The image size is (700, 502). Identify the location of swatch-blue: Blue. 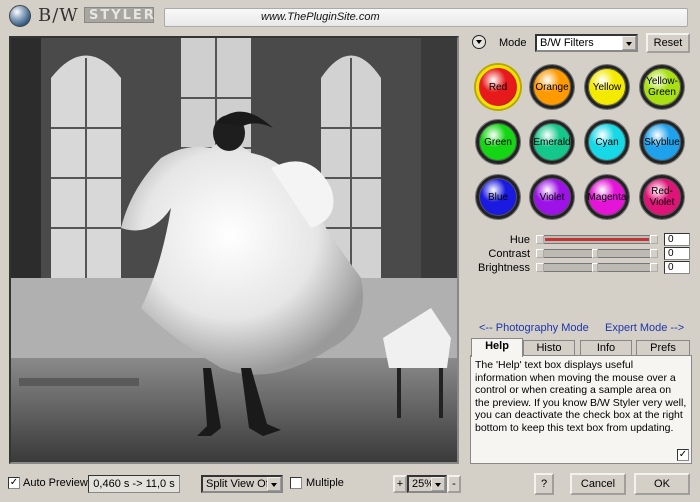
(498, 197).